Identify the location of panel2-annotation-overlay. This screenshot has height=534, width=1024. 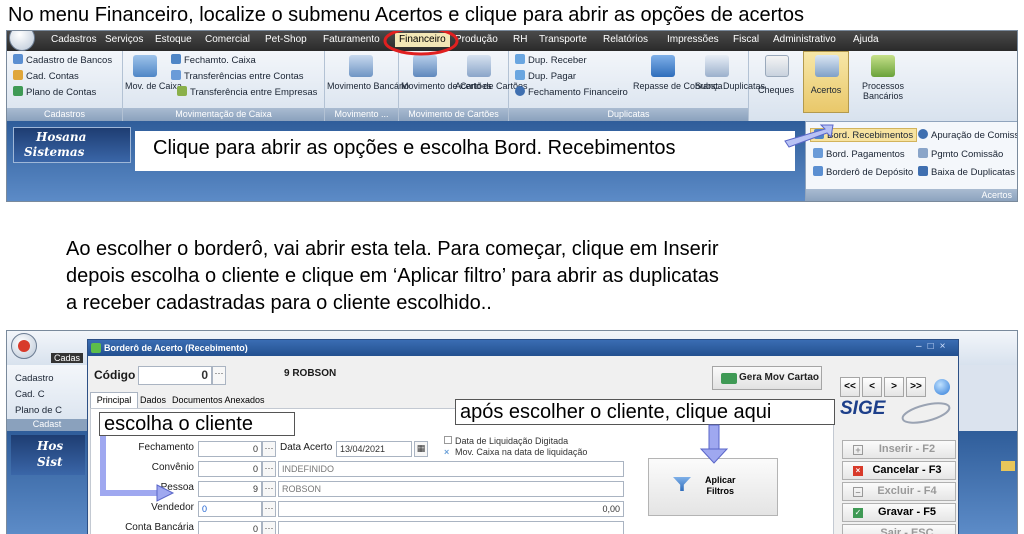
(414, 463).